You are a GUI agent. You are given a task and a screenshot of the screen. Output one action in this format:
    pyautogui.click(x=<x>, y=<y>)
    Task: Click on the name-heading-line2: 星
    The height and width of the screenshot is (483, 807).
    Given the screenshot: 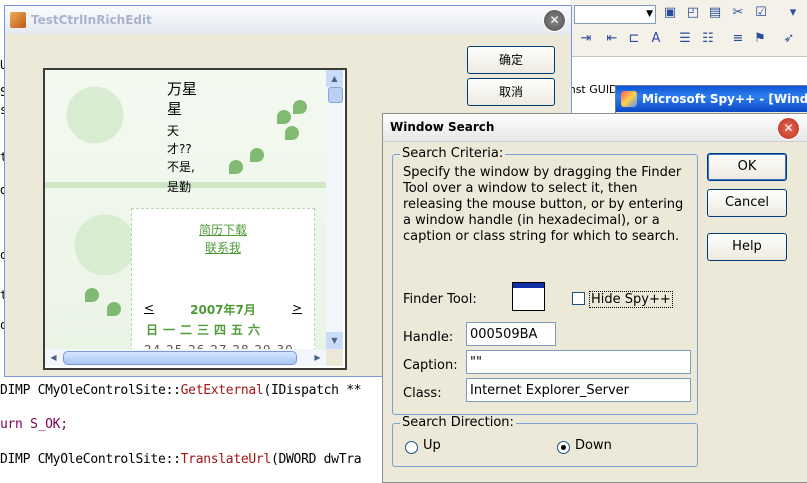 What is the action you would take?
    pyautogui.click(x=175, y=109)
    